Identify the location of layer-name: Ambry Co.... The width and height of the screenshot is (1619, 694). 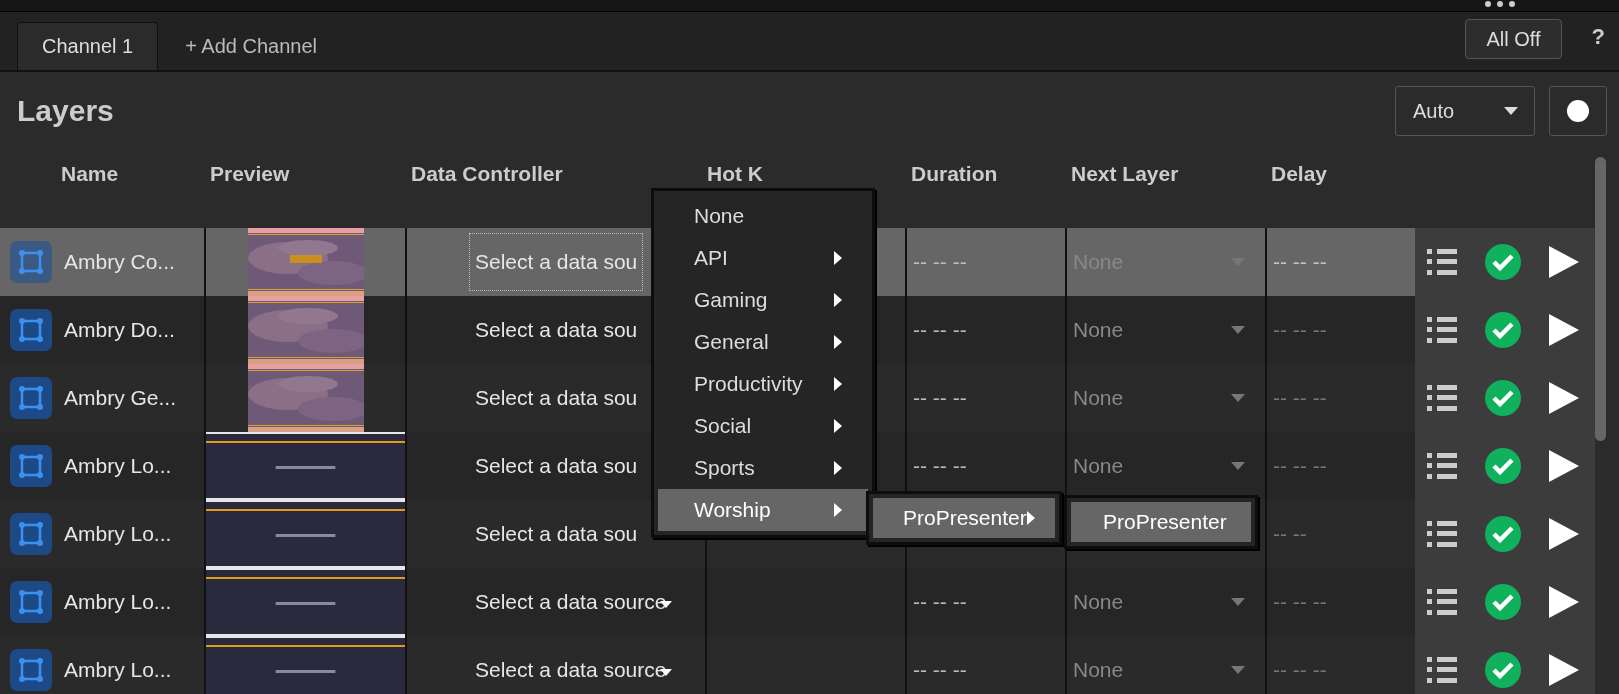
(119, 262).